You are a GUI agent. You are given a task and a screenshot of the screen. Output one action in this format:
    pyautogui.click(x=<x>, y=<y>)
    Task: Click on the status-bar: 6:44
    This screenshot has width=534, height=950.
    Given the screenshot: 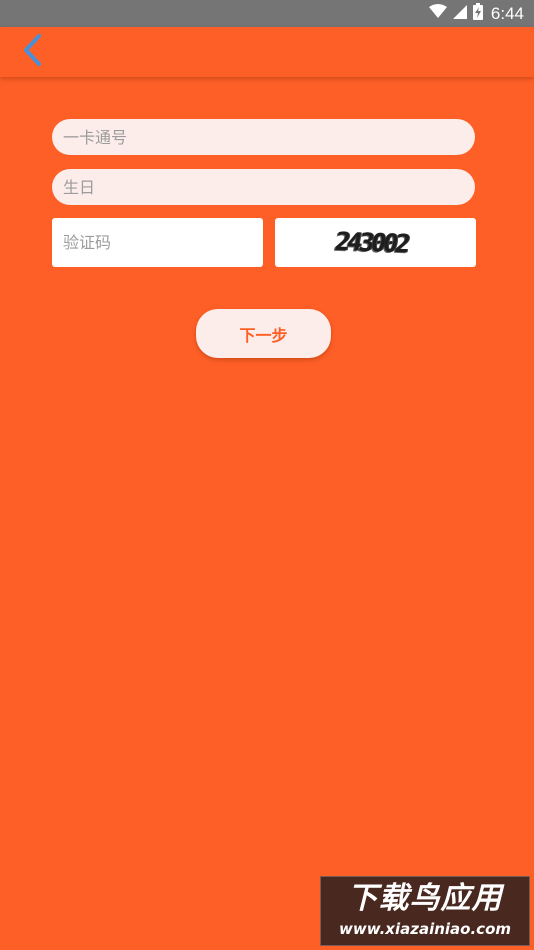 What is the action you would take?
    pyautogui.click(x=267, y=13)
    